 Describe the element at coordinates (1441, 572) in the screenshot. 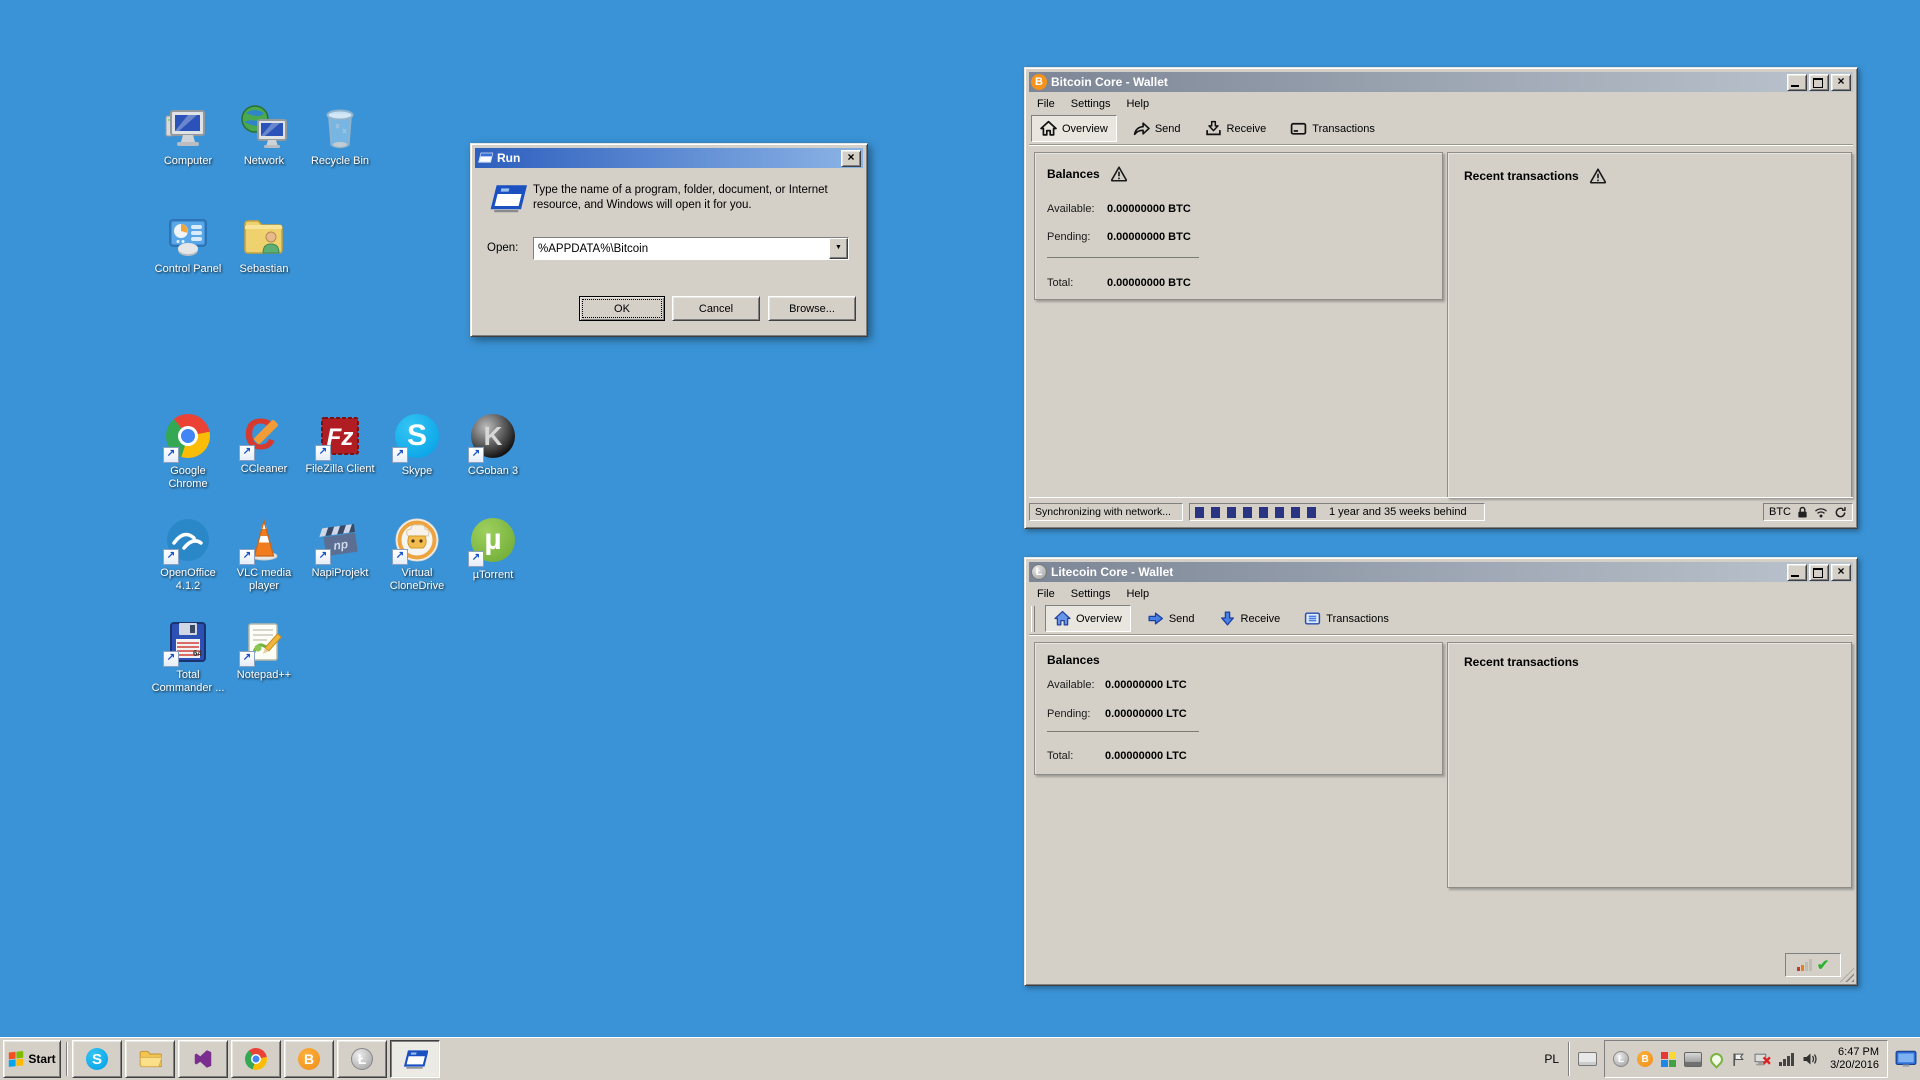

I see `litecoin-titlebar: Ł Litecoin Core - Wallet ×` at that location.